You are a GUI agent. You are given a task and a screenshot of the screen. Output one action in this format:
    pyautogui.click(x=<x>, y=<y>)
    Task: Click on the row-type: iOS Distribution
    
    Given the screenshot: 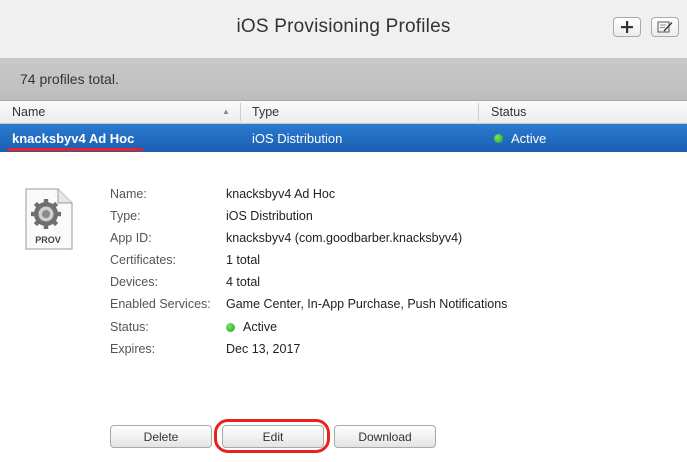 What is the action you would take?
    pyautogui.click(x=297, y=138)
    